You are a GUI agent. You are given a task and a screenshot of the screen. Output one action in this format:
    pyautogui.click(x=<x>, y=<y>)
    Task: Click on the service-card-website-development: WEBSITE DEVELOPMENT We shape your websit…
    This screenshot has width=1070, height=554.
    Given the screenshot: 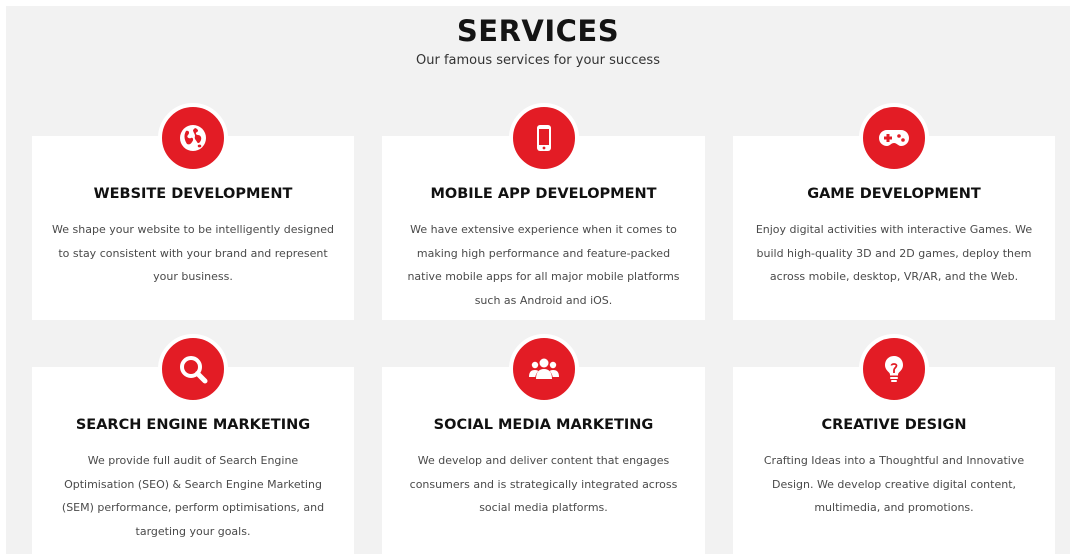 What is the action you would take?
    pyautogui.click(x=193, y=211)
    